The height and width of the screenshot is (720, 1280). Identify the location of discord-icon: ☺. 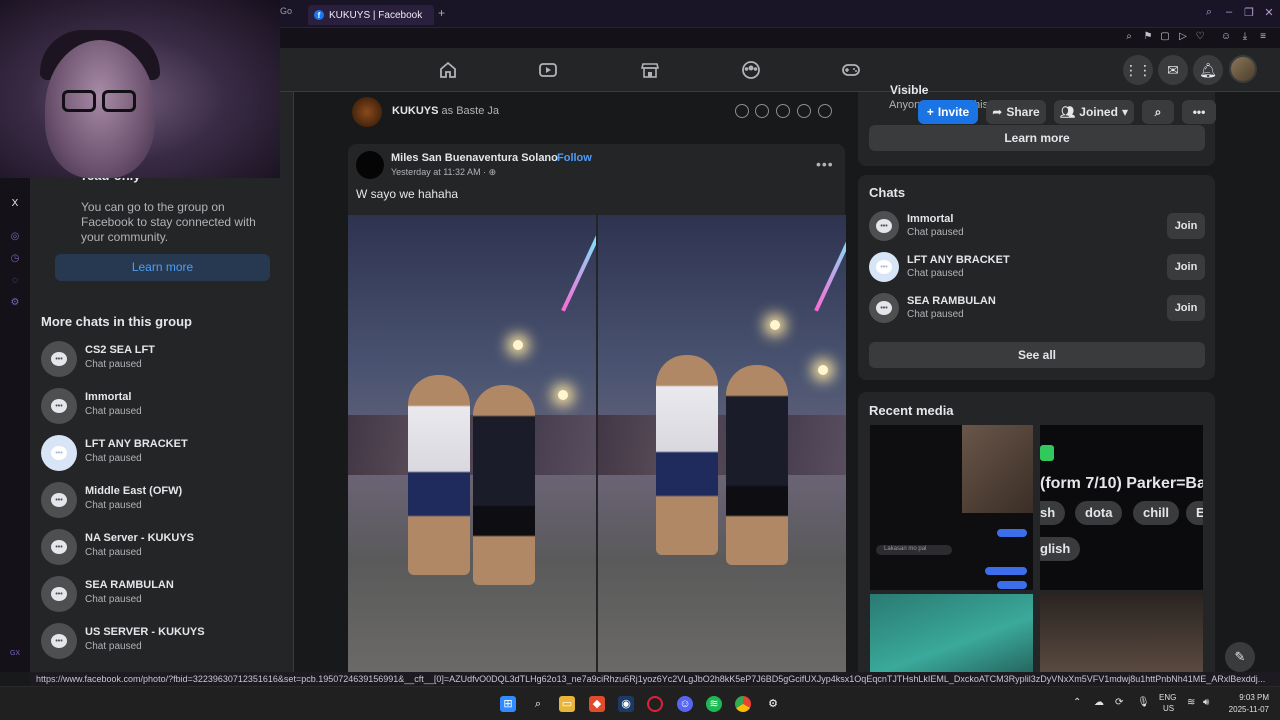
(685, 704).